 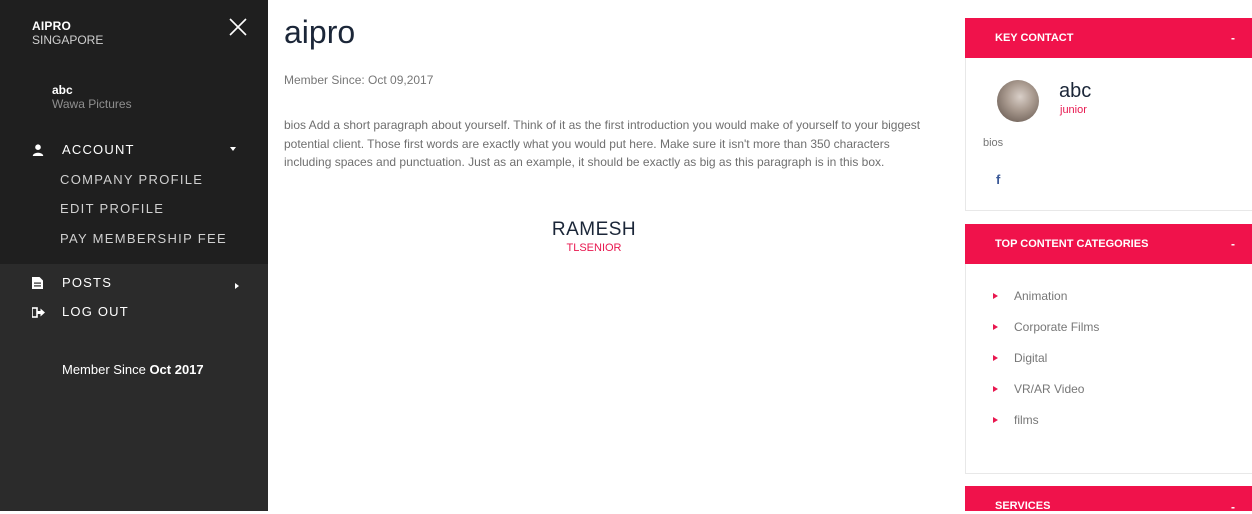 I want to click on menu-account-label: ACCOUNT, so click(x=98, y=149).